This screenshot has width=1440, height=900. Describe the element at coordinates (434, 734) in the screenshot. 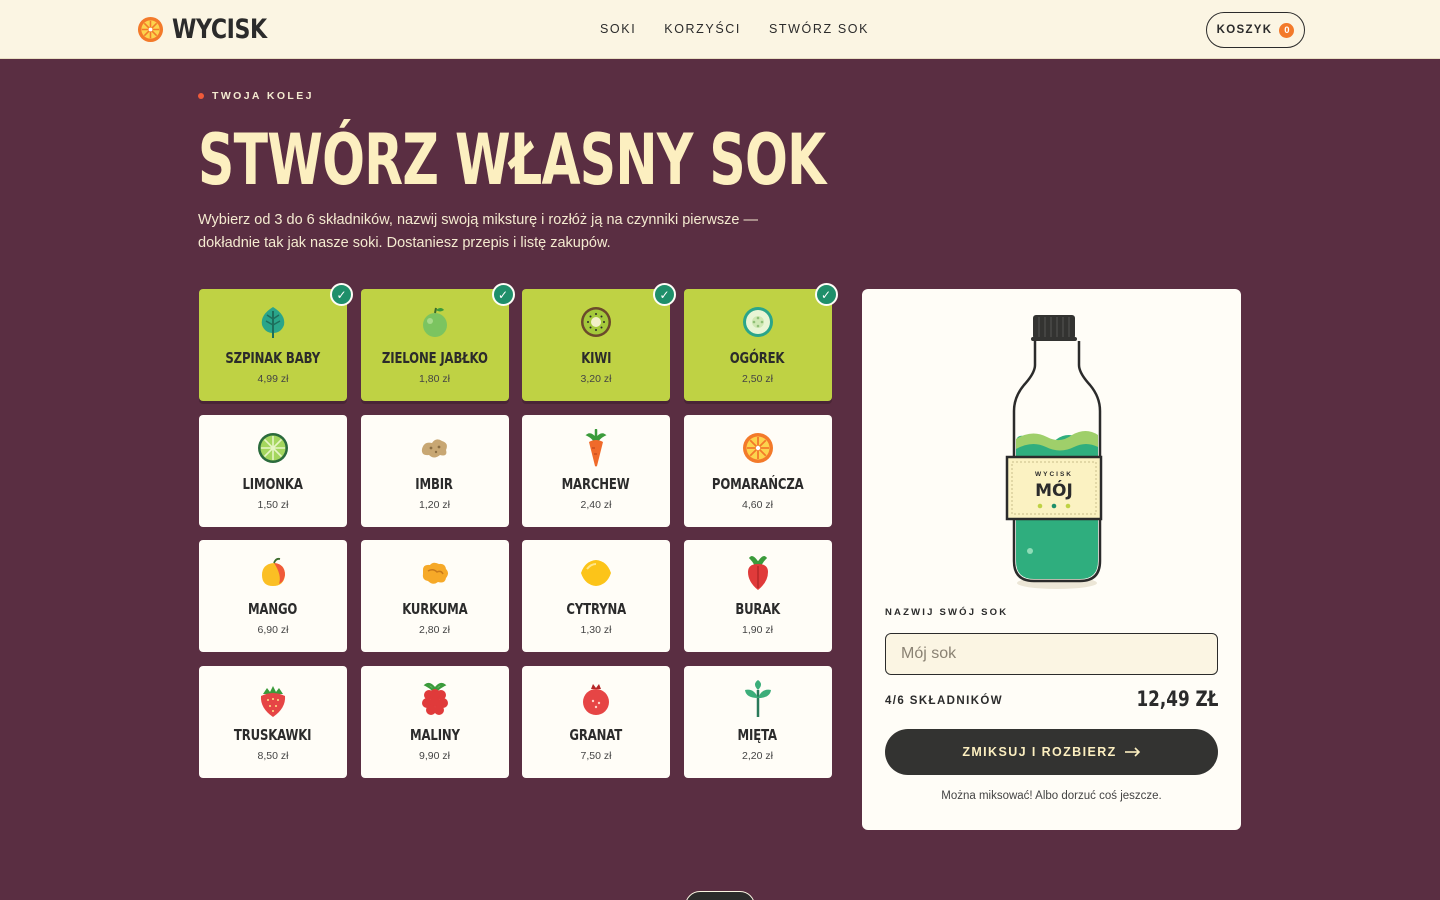

I see `ingredient-name: MALINY` at that location.